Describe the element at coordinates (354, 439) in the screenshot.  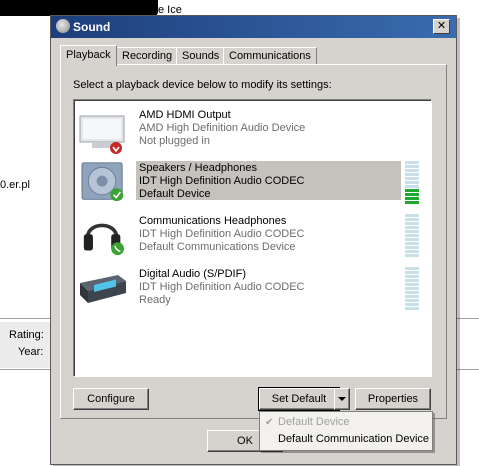
I see `menu-item-label: Default Communication Device` at that location.